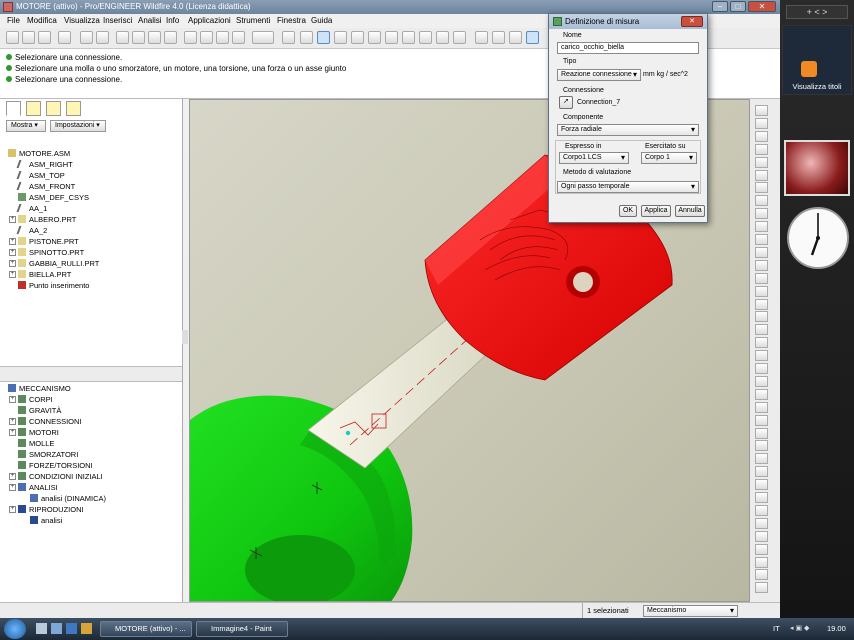 The height and width of the screenshot is (640, 854). What do you see at coordinates (817, 168) in the screenshot?
I see `slideshow-gadget` at bounding box center [817, 168].